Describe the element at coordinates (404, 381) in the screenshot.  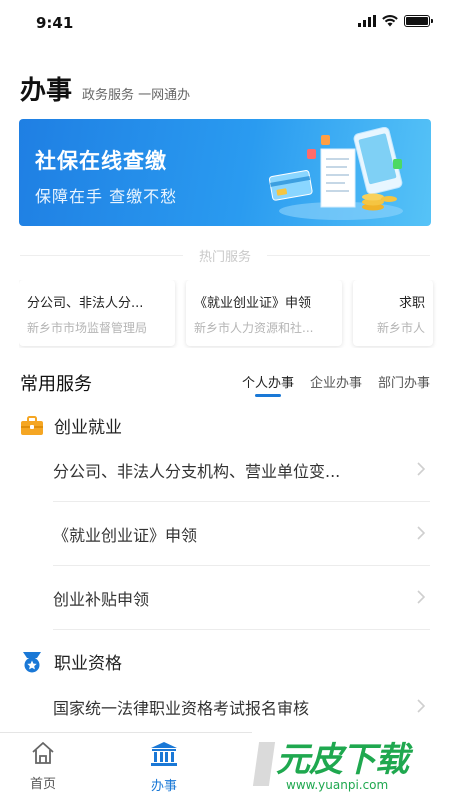
I see `tab-department: 部门办事` at that location.